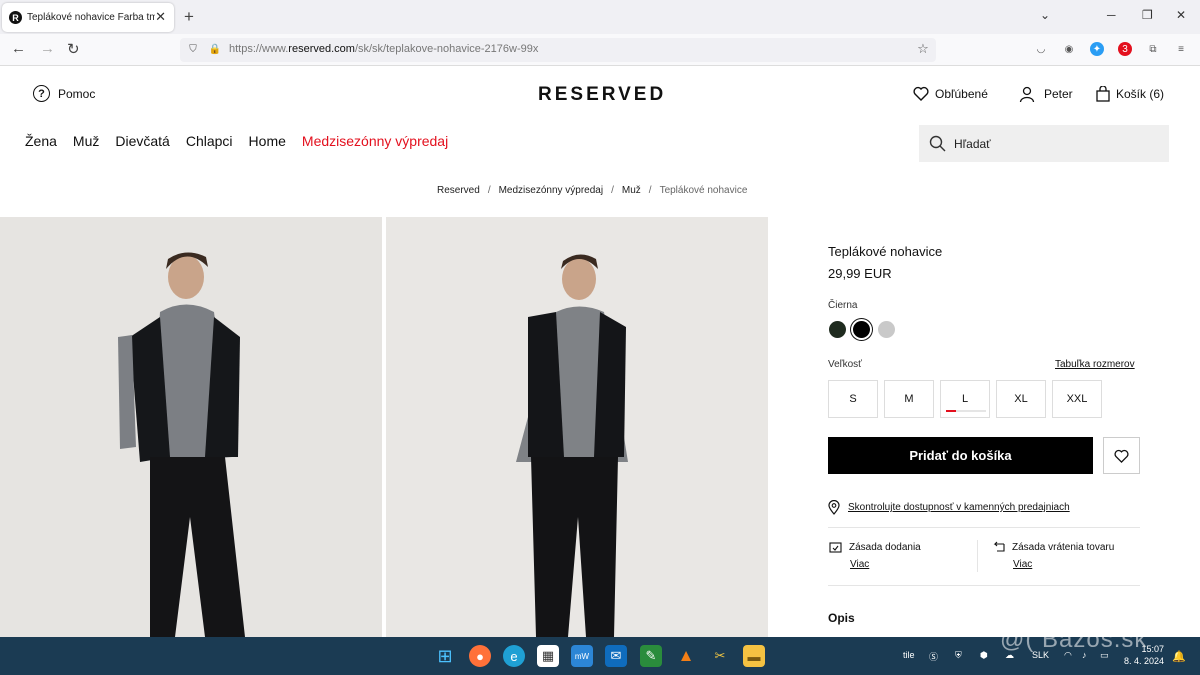 This screenshot has height=675, width=1200. Describe the element at coordinates (703, 190) in the screenshot. I see `breadcrumb-current: Teplákové nohavice` at that location.